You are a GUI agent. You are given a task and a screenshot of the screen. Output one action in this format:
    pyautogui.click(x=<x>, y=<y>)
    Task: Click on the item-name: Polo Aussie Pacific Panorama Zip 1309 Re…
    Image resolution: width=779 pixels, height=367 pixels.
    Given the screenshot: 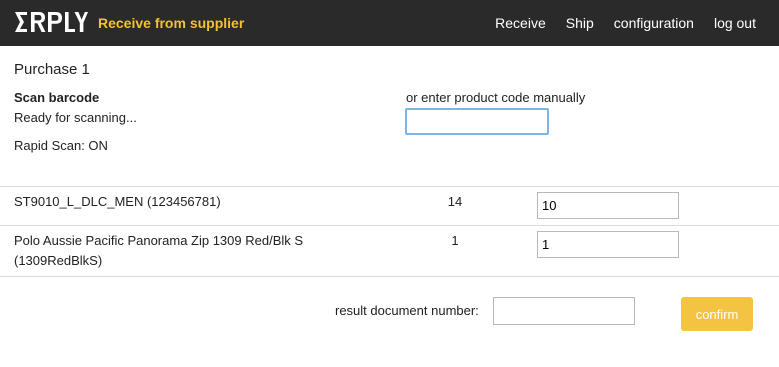 What is the action you would take?
    pyautogui.click(x=159, y=250)
    